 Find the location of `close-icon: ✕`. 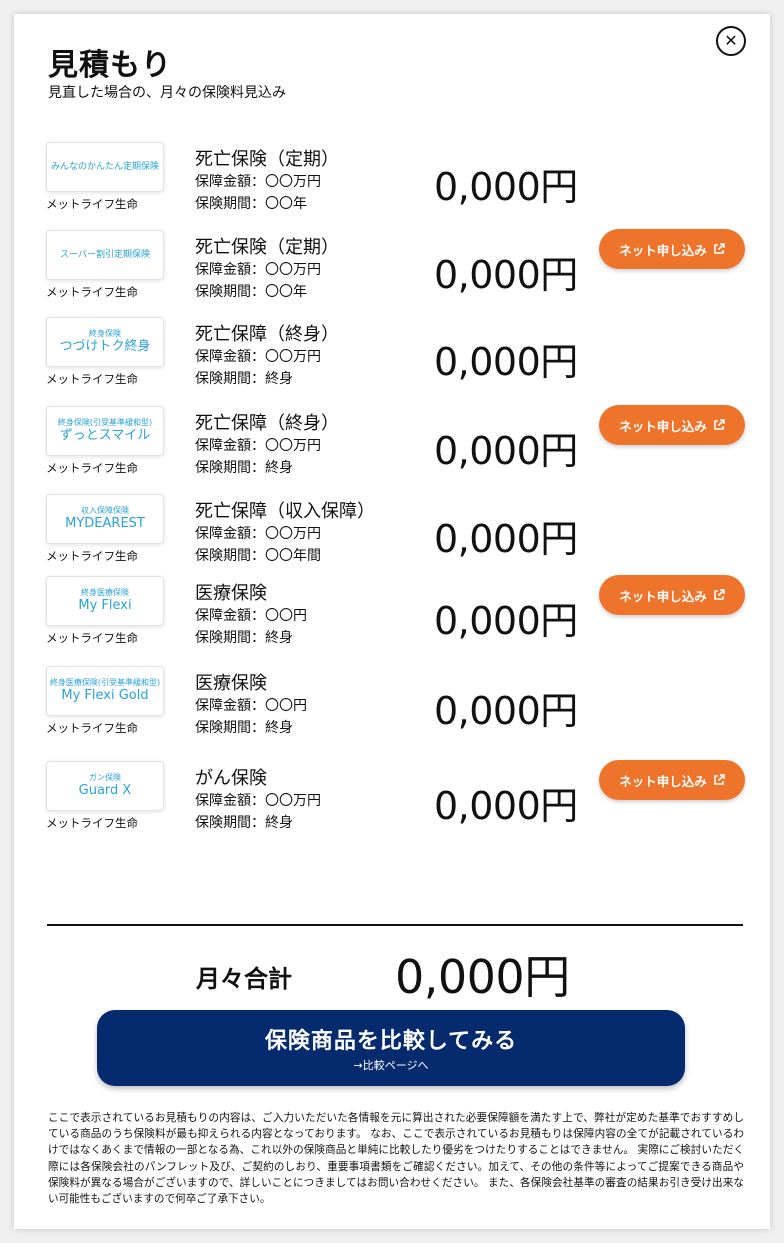

close-icon: ✕ is located at coordinates (731, 41).